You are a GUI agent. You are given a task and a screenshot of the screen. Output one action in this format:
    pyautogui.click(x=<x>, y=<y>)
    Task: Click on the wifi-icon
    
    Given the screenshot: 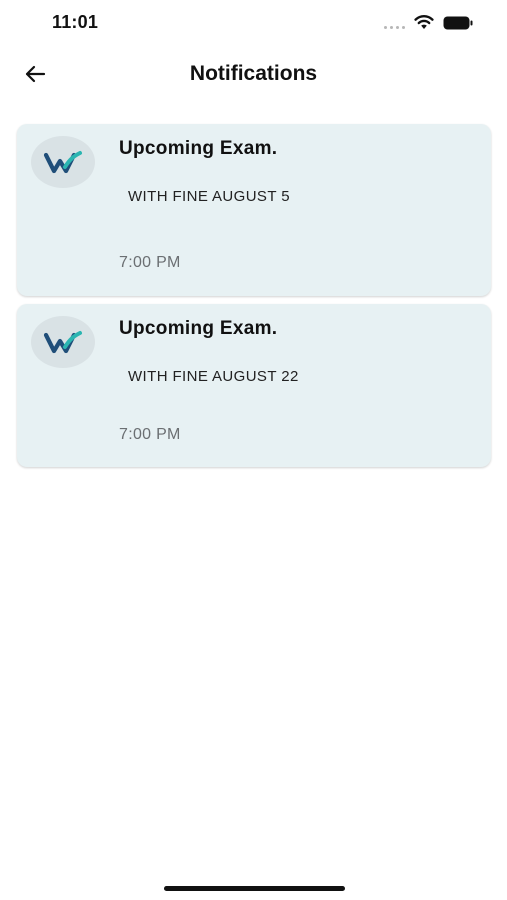 What is the action you would take?
    pyautogui.click(x=424, y=22)
    